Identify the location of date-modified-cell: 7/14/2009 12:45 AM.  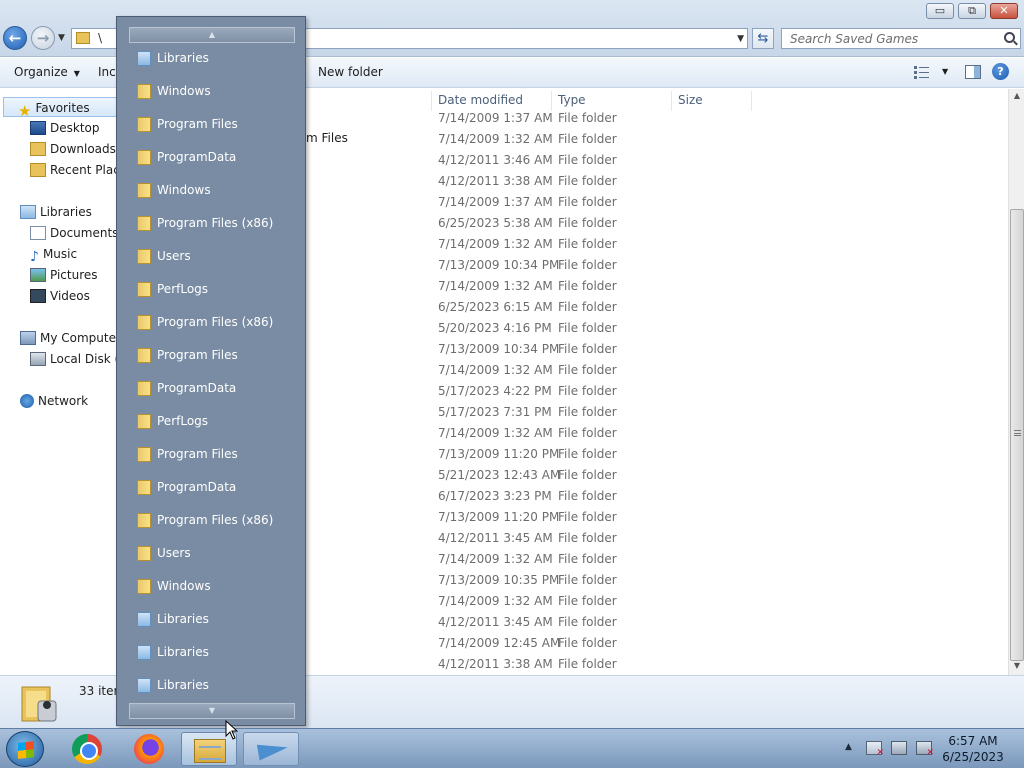
(499, 643).